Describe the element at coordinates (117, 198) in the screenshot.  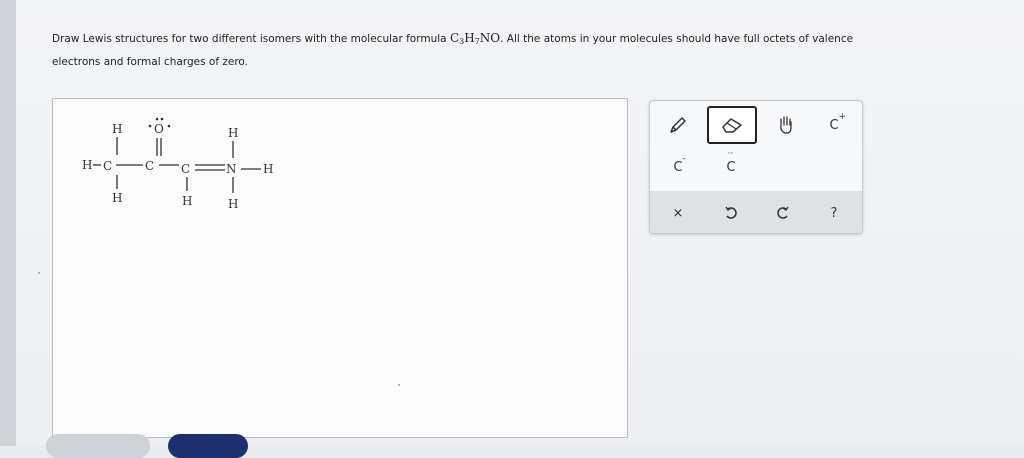
I see `atom-h-bottom-left: H` at that location.